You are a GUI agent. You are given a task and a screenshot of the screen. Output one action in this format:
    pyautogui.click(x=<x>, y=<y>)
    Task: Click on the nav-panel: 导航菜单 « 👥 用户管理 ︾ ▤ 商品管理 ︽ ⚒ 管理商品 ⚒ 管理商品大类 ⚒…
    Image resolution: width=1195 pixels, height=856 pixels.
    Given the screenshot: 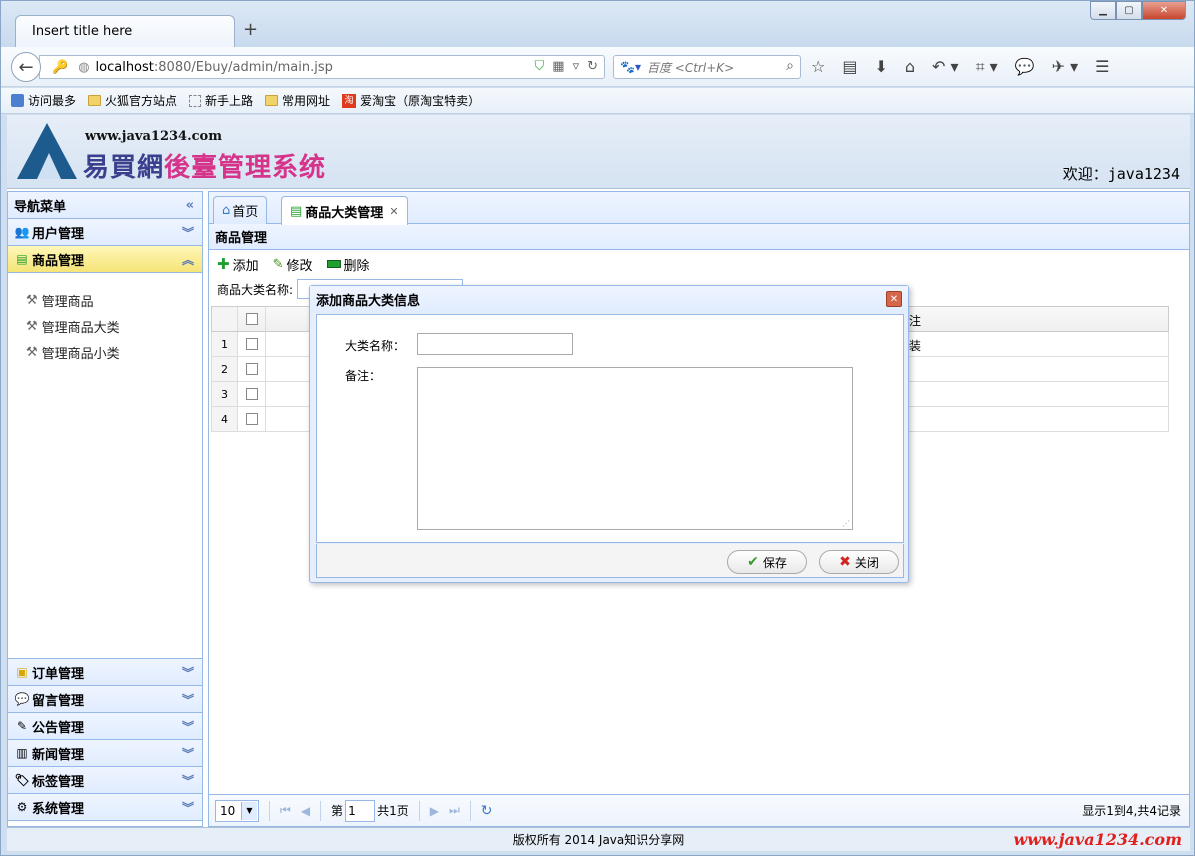 What is the action you would take?
    pyautogui.click(x=105, y=509)
    